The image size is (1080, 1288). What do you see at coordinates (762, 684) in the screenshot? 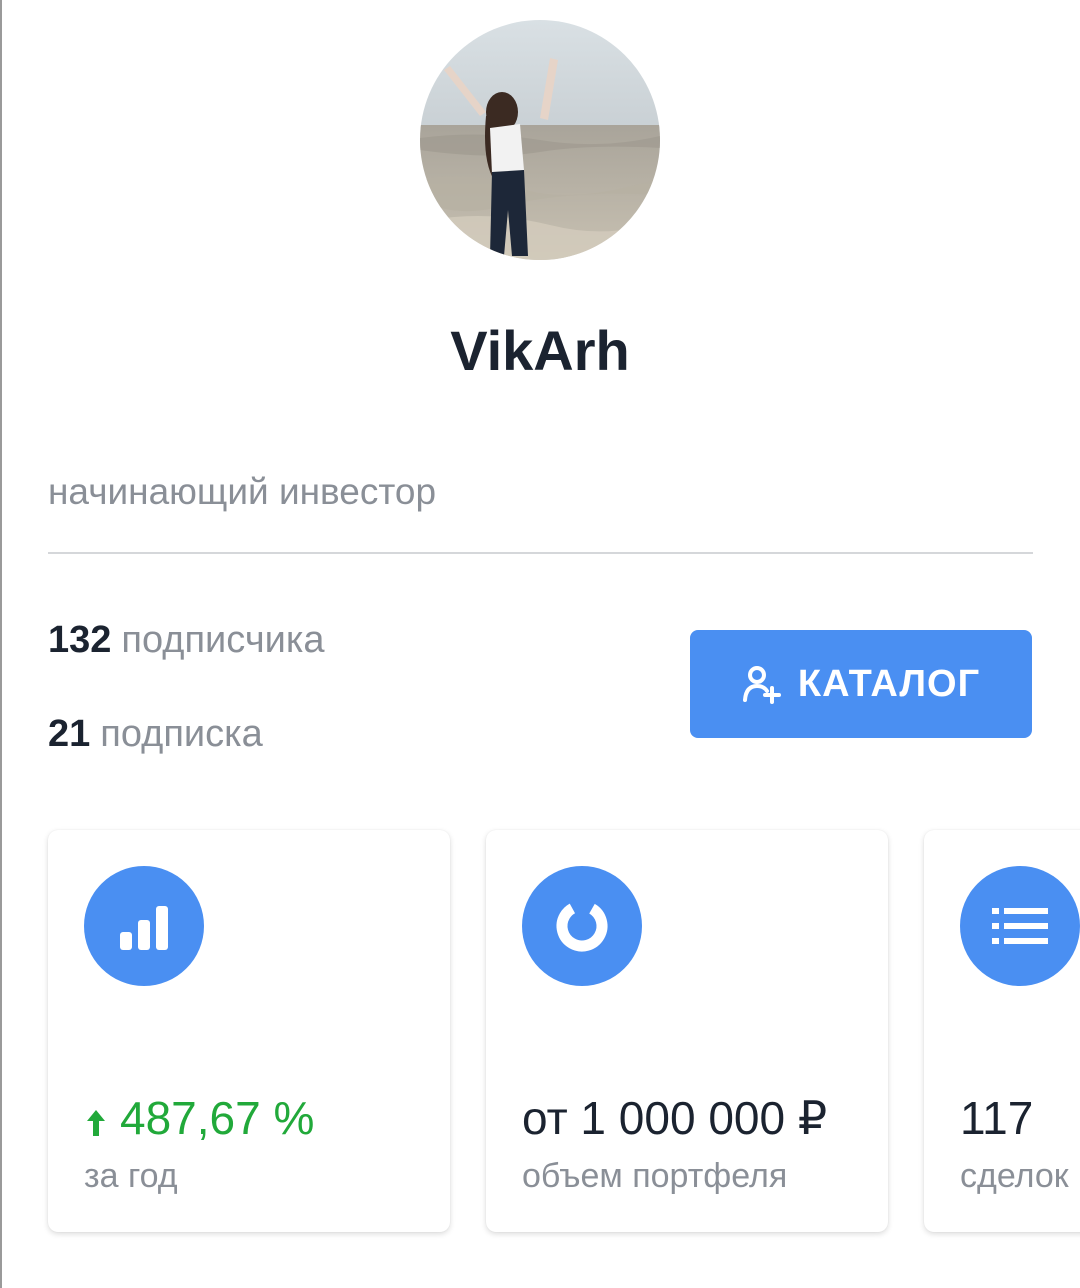
I see `add-user-icon` at bounding box center [762, 684].